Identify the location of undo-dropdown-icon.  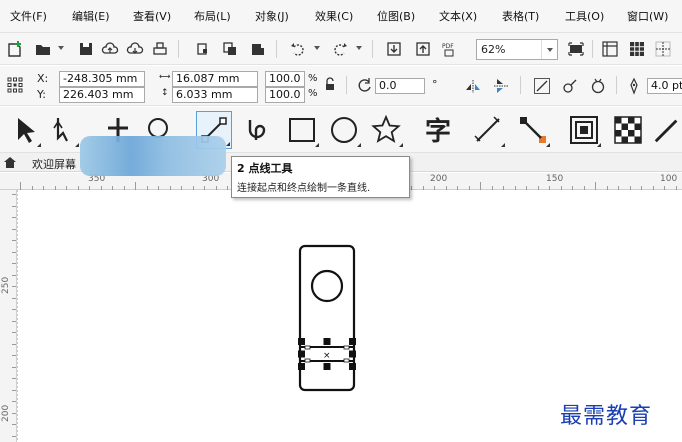
(317, 48).